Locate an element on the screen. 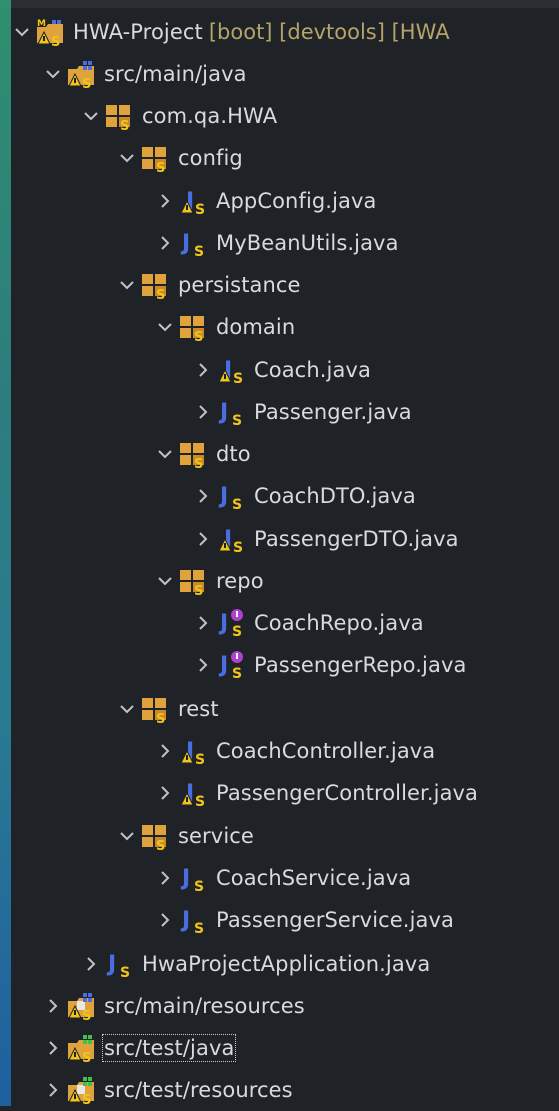 The image size is (559, 1111). tree-row: J S PassengerDTO.java is located at coordinates (285, 539).